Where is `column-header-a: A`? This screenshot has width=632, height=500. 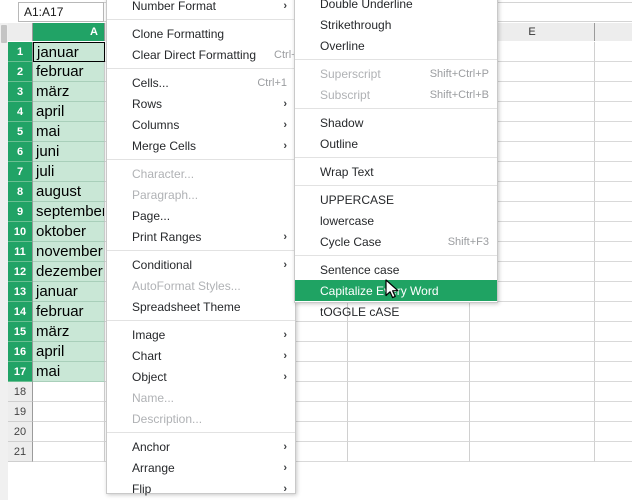 column-header-a: A is located at coordinates (69, 32).